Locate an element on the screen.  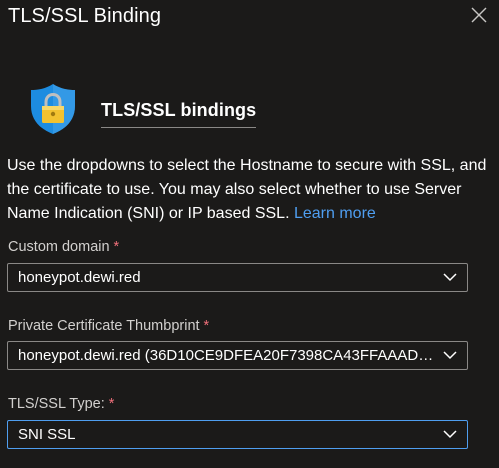
section-heading: TLS/SSL bindings is located at coordinates (179, 114).